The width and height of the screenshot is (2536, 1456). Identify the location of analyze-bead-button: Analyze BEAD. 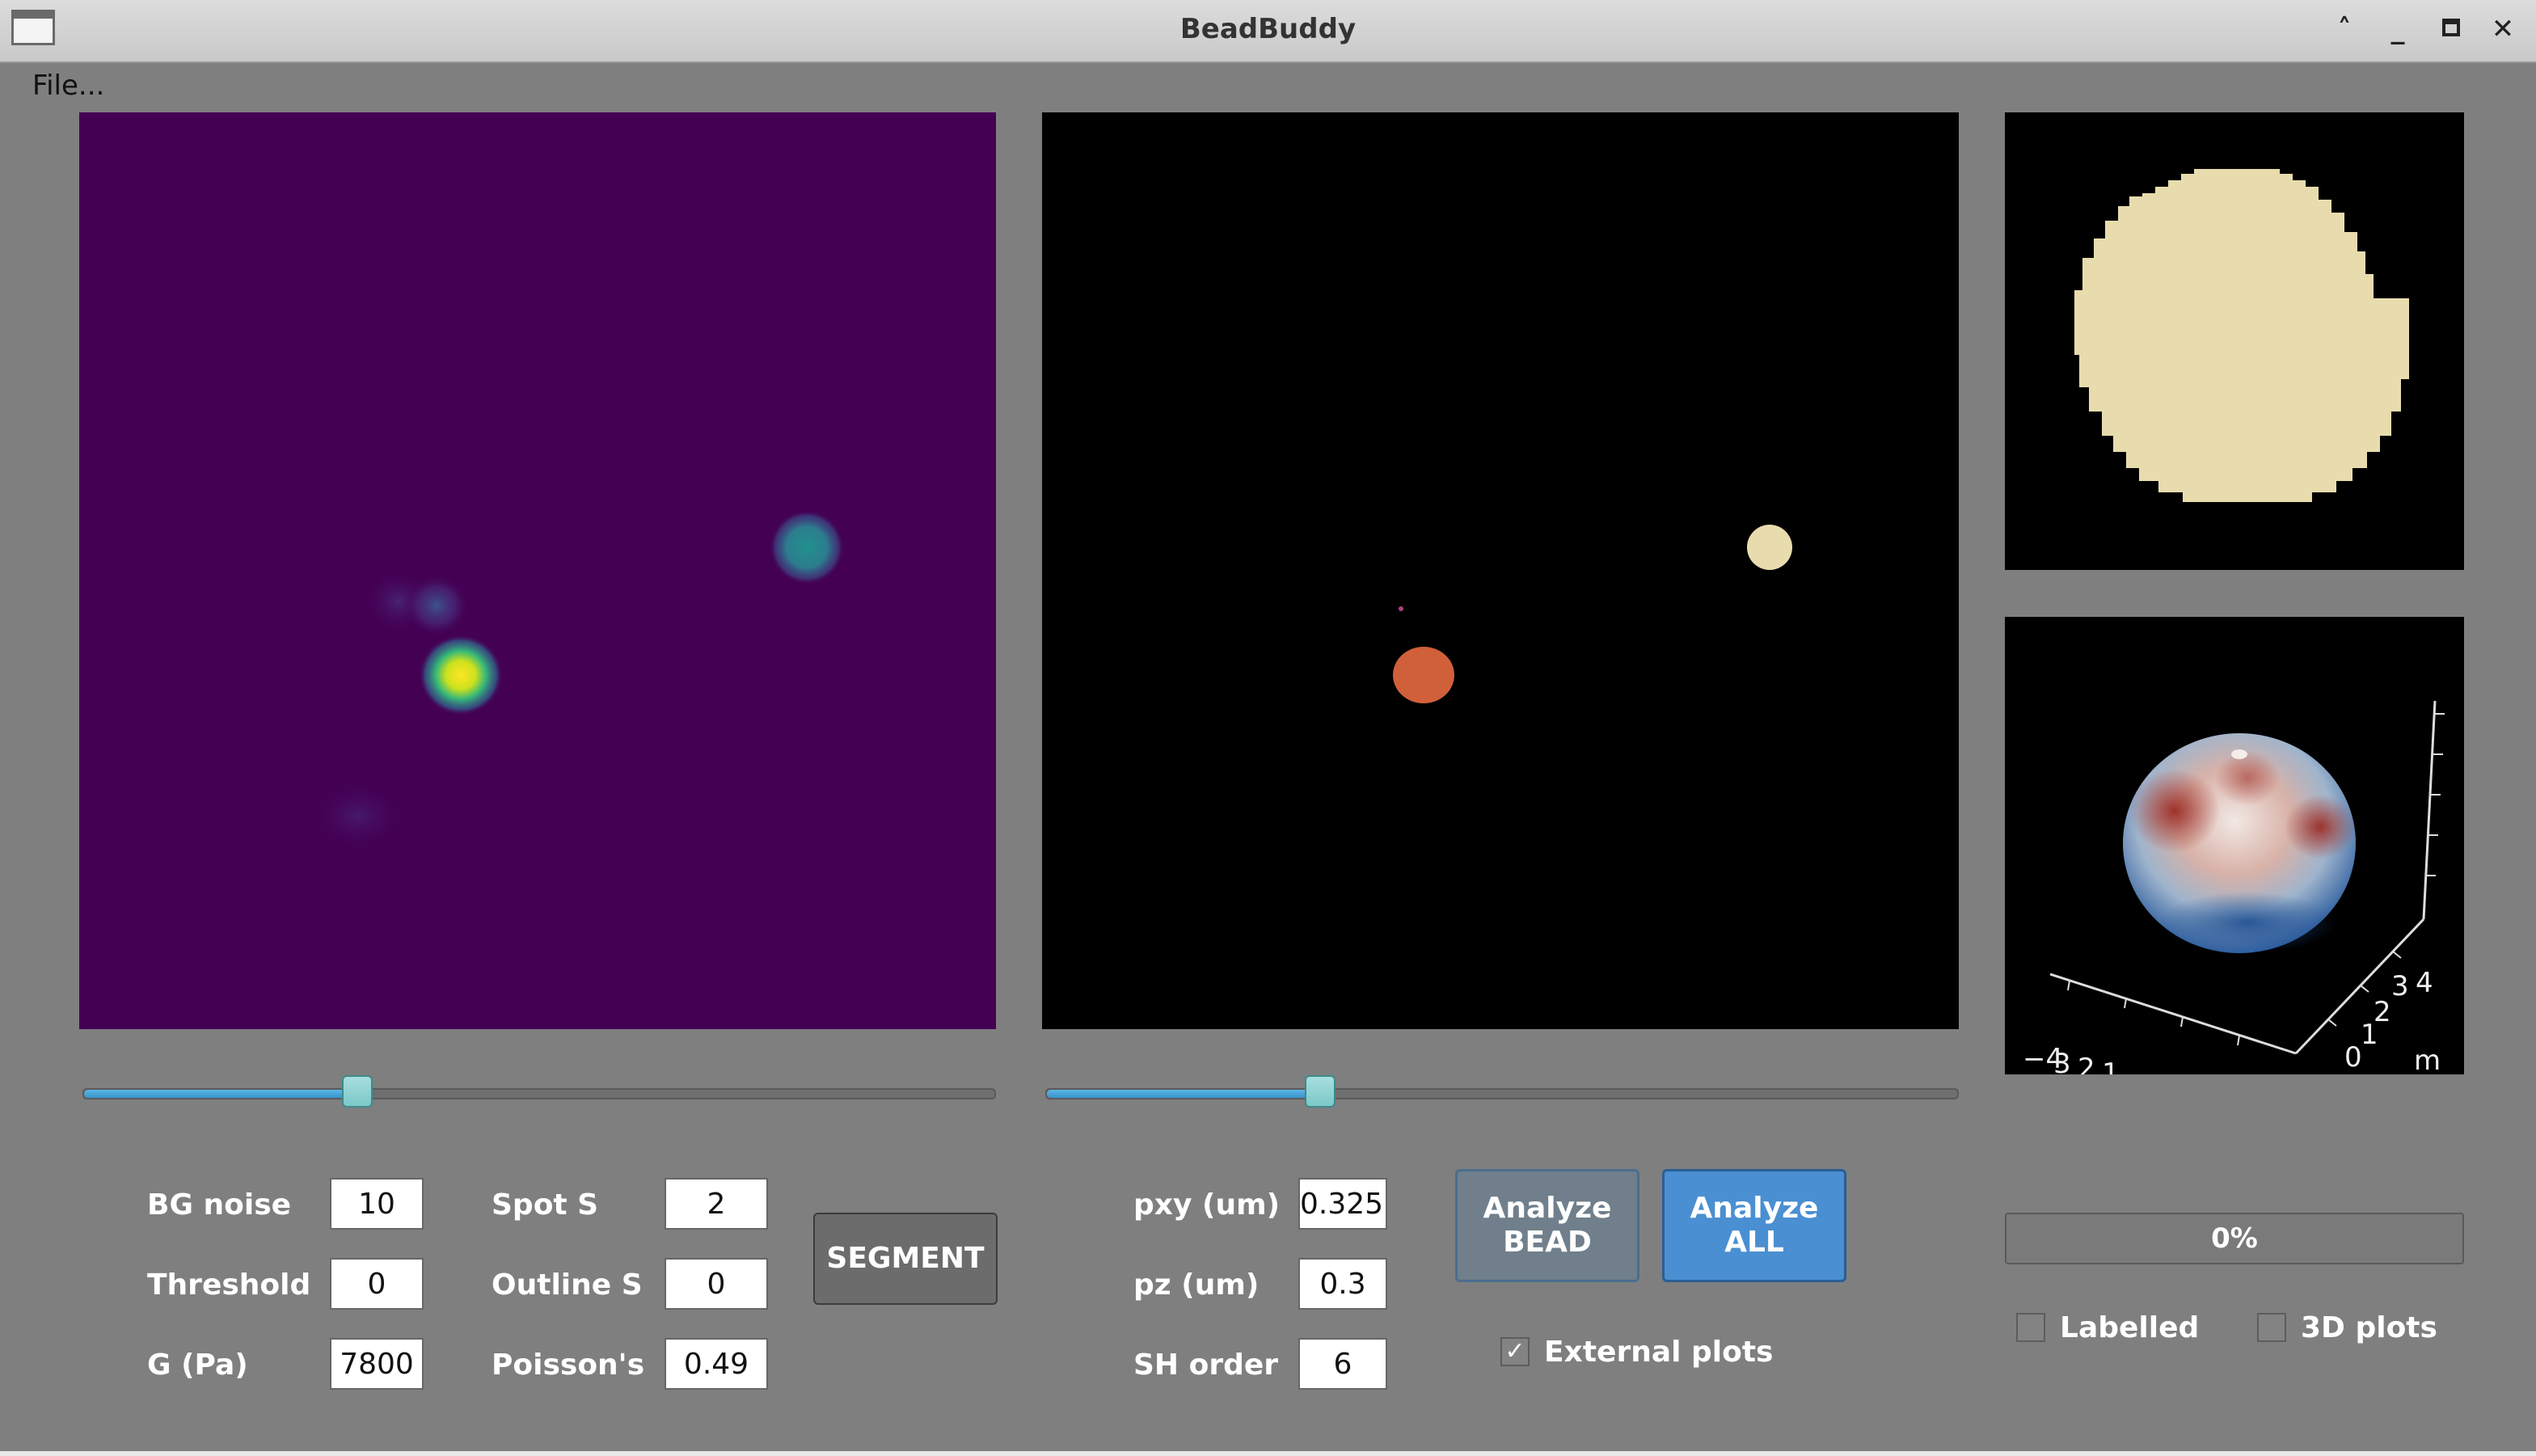
(1547, 1225).